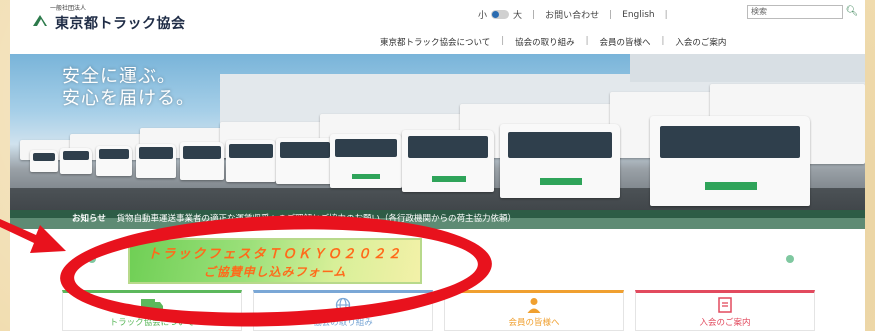 This screenshot has width=875, height=331. What do you see at coordinates (119, 76) in the screenshot?
I see `hero-line-1: 安全に運ぶ。` at bounding box center [119, 76].